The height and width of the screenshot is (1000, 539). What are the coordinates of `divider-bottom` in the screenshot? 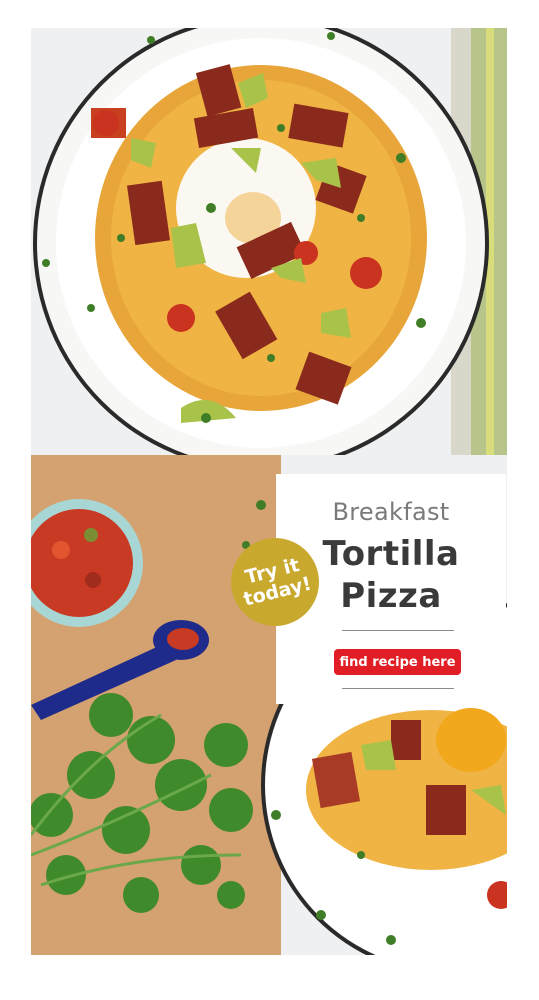 It's located at (398, 688).